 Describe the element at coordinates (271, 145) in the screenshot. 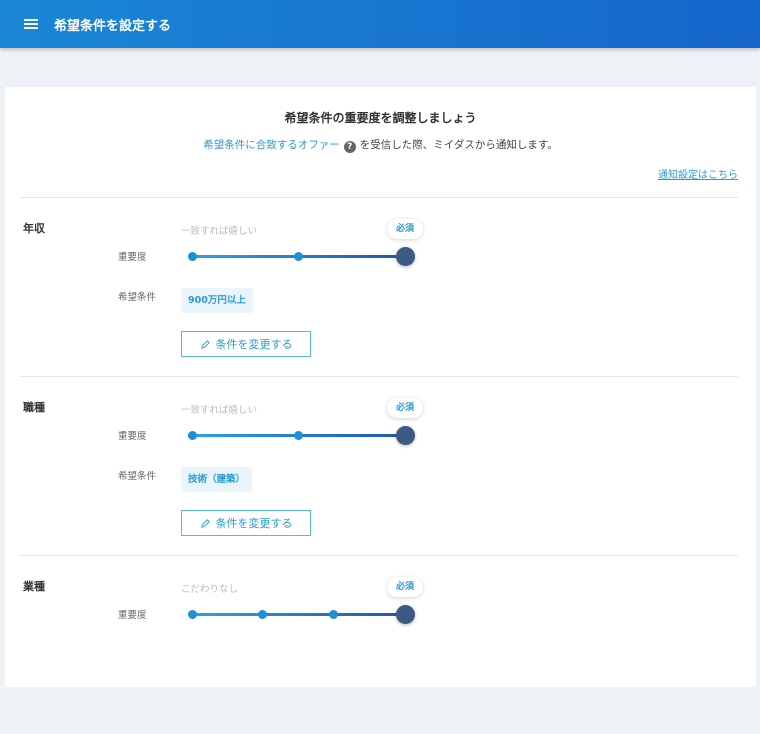

I see `matching-offer-link: 希望条件に合致するオファー` at that location.